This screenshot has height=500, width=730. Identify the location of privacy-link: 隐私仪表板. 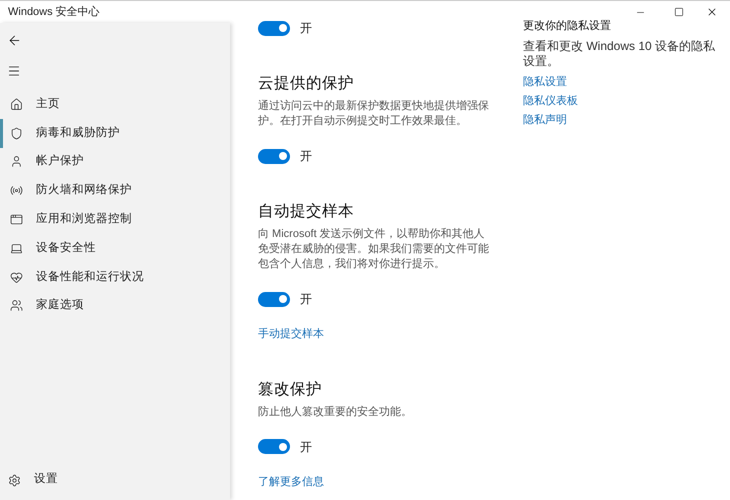
(550, 101).